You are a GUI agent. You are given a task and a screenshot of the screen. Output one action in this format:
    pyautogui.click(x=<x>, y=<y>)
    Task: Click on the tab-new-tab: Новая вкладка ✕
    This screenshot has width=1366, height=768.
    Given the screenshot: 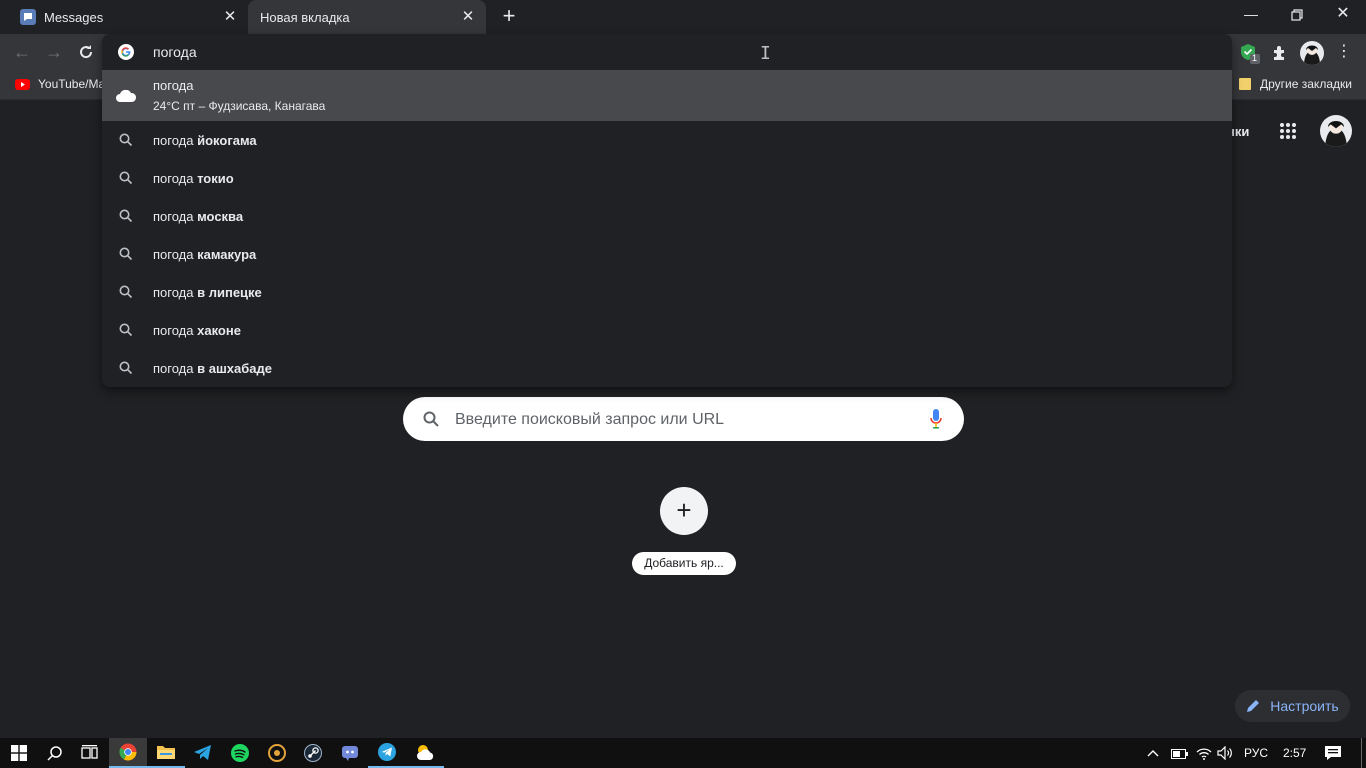 What is the action you would take?
    pyautogui.click(x=367, y=17)
    